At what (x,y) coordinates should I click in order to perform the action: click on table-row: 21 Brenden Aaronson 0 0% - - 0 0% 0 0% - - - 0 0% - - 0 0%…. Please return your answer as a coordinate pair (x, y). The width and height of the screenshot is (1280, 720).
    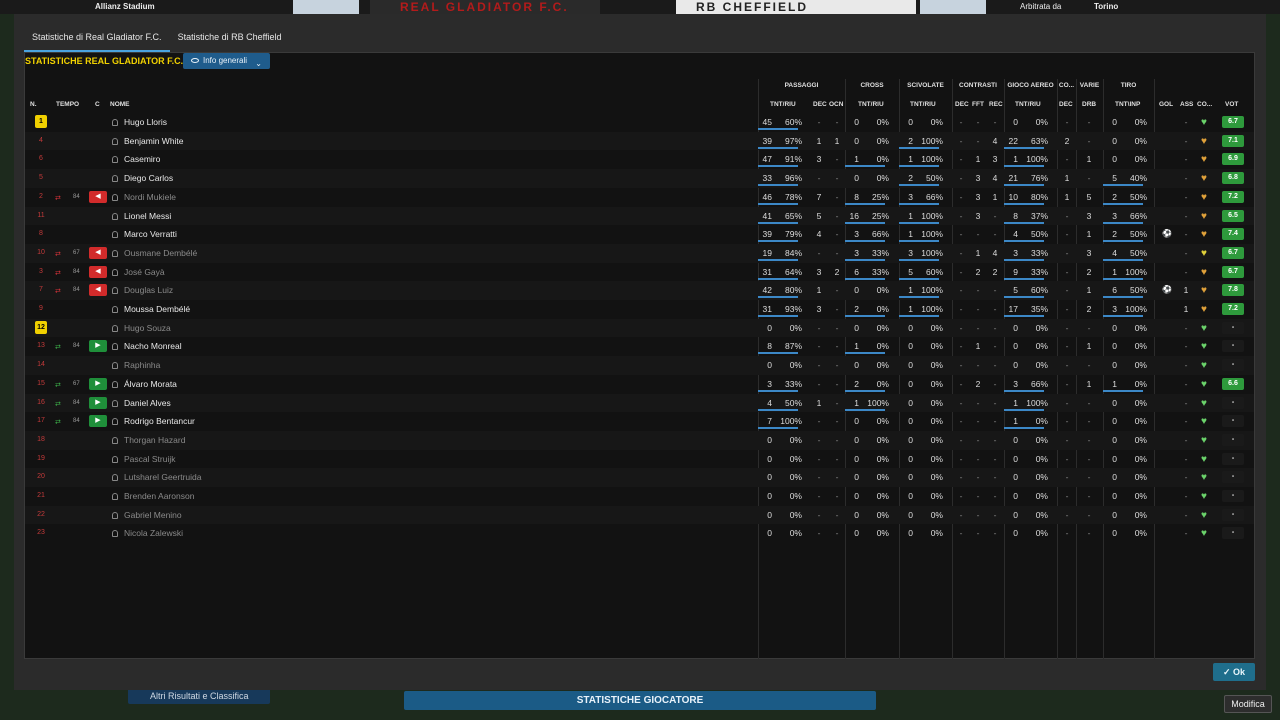
    Looking at the image, I should click on (639, 496).